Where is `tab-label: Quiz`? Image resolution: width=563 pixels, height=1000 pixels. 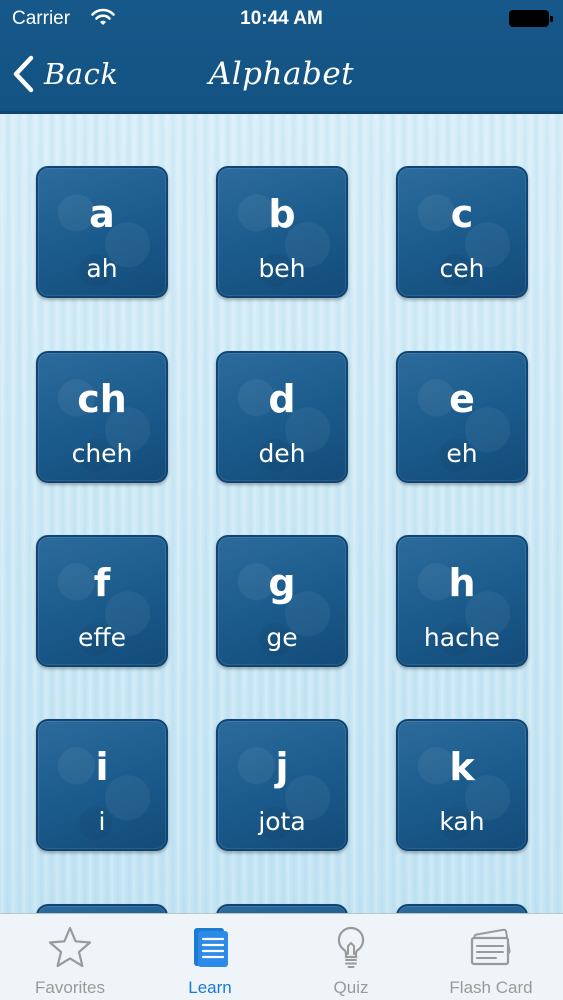
tab-label: Quiz is located at coordinates (351, 987).